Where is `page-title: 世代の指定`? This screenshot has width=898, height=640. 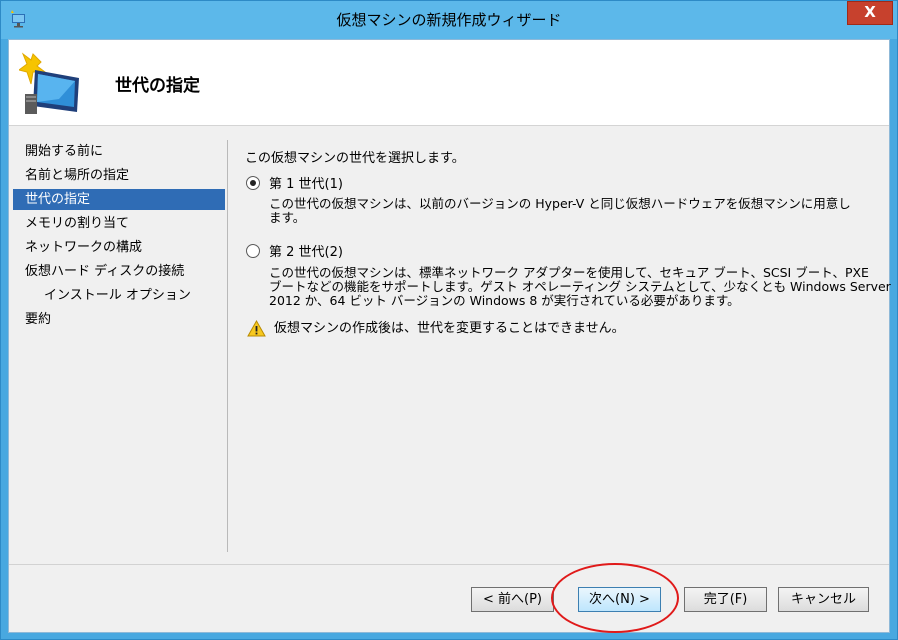
page-title: 世代の指定 is located at coordinates (157, 86).